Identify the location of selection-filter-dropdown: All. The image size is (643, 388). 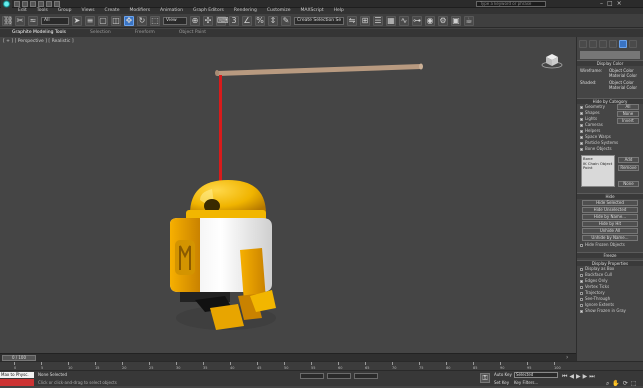
(55, 20).